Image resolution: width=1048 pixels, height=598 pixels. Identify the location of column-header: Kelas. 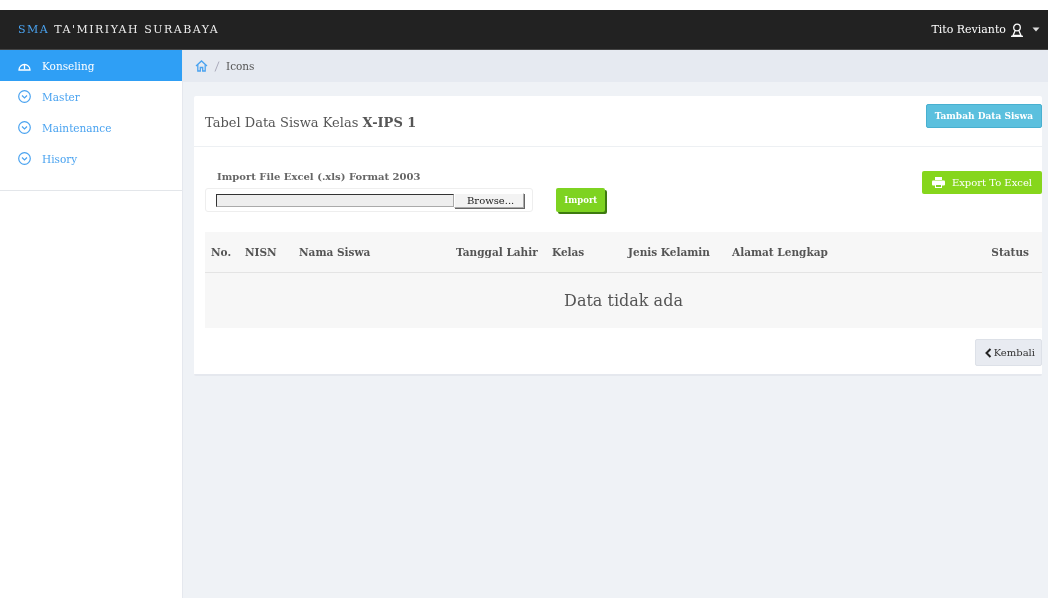
(569, 252).